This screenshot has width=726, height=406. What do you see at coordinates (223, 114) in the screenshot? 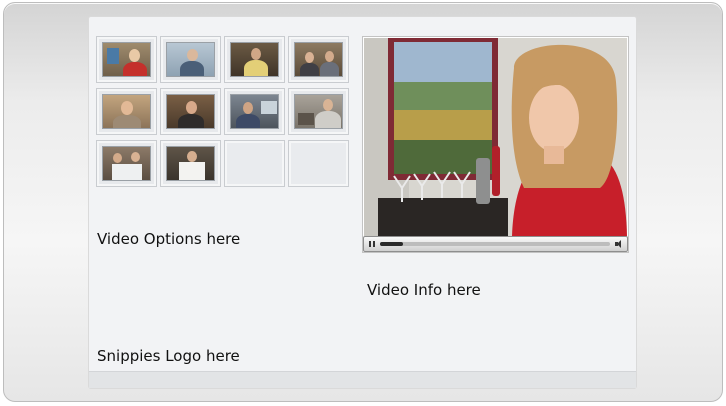
I see `thumbnail-grid` at bounding box center [223, 114].